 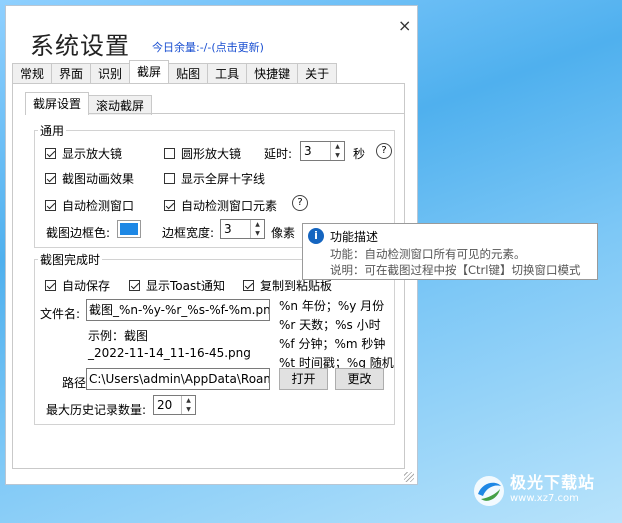 I want to click on tab-recognition: 识别, so click(x=110, y=73).